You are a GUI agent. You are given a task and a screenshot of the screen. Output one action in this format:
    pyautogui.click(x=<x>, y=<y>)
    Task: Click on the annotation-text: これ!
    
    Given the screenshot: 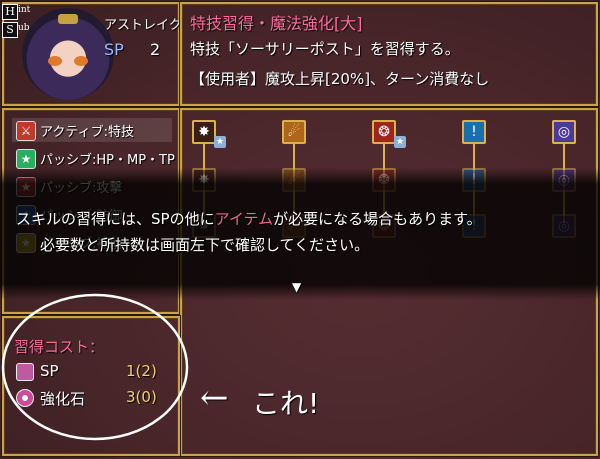 What is the action you would take?
    pyautogui.click(x=286, y=403)
    